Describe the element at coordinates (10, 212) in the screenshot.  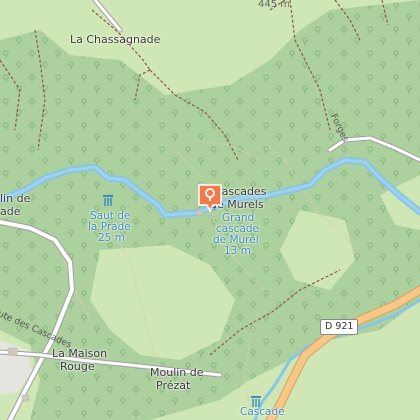
I see `place-label-moulin-left-2: ade` at that location.